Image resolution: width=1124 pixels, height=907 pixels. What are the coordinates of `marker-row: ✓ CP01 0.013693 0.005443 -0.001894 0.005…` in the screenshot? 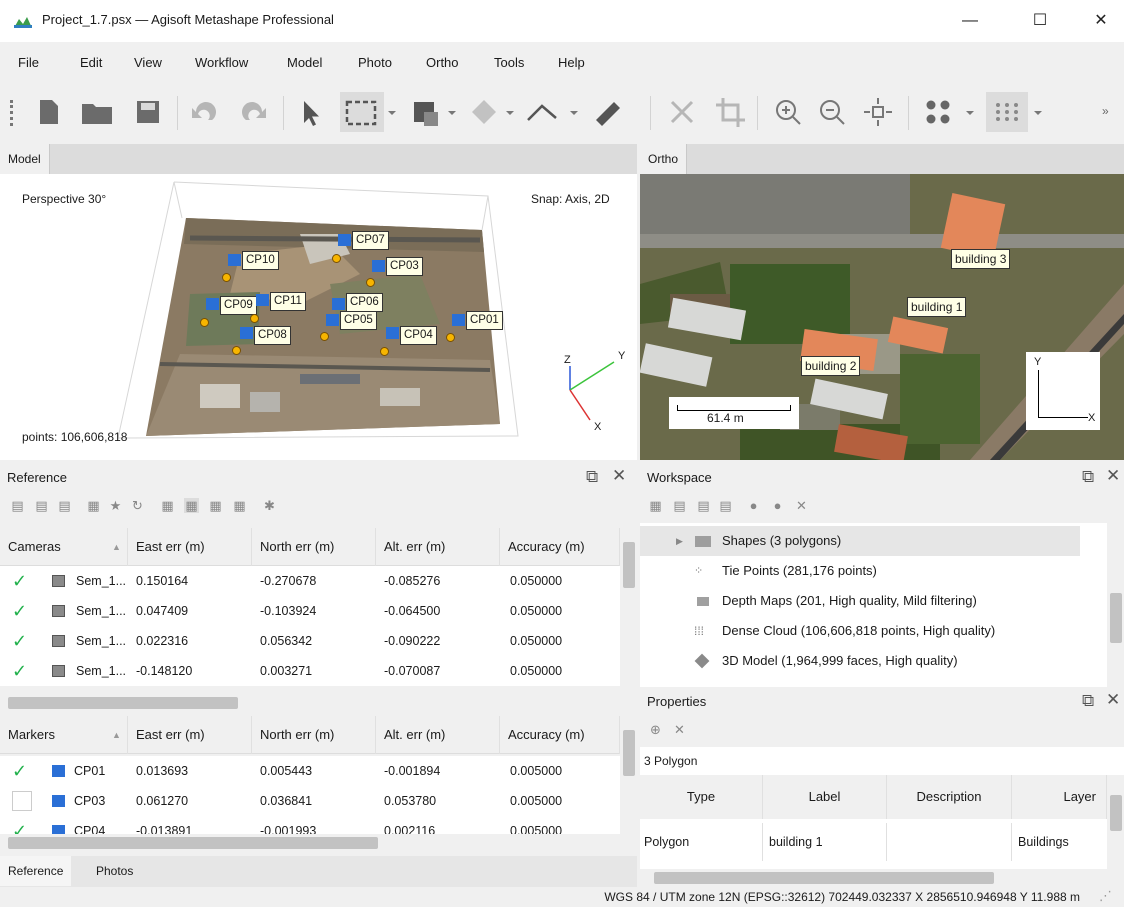 It's located at (310, 771).